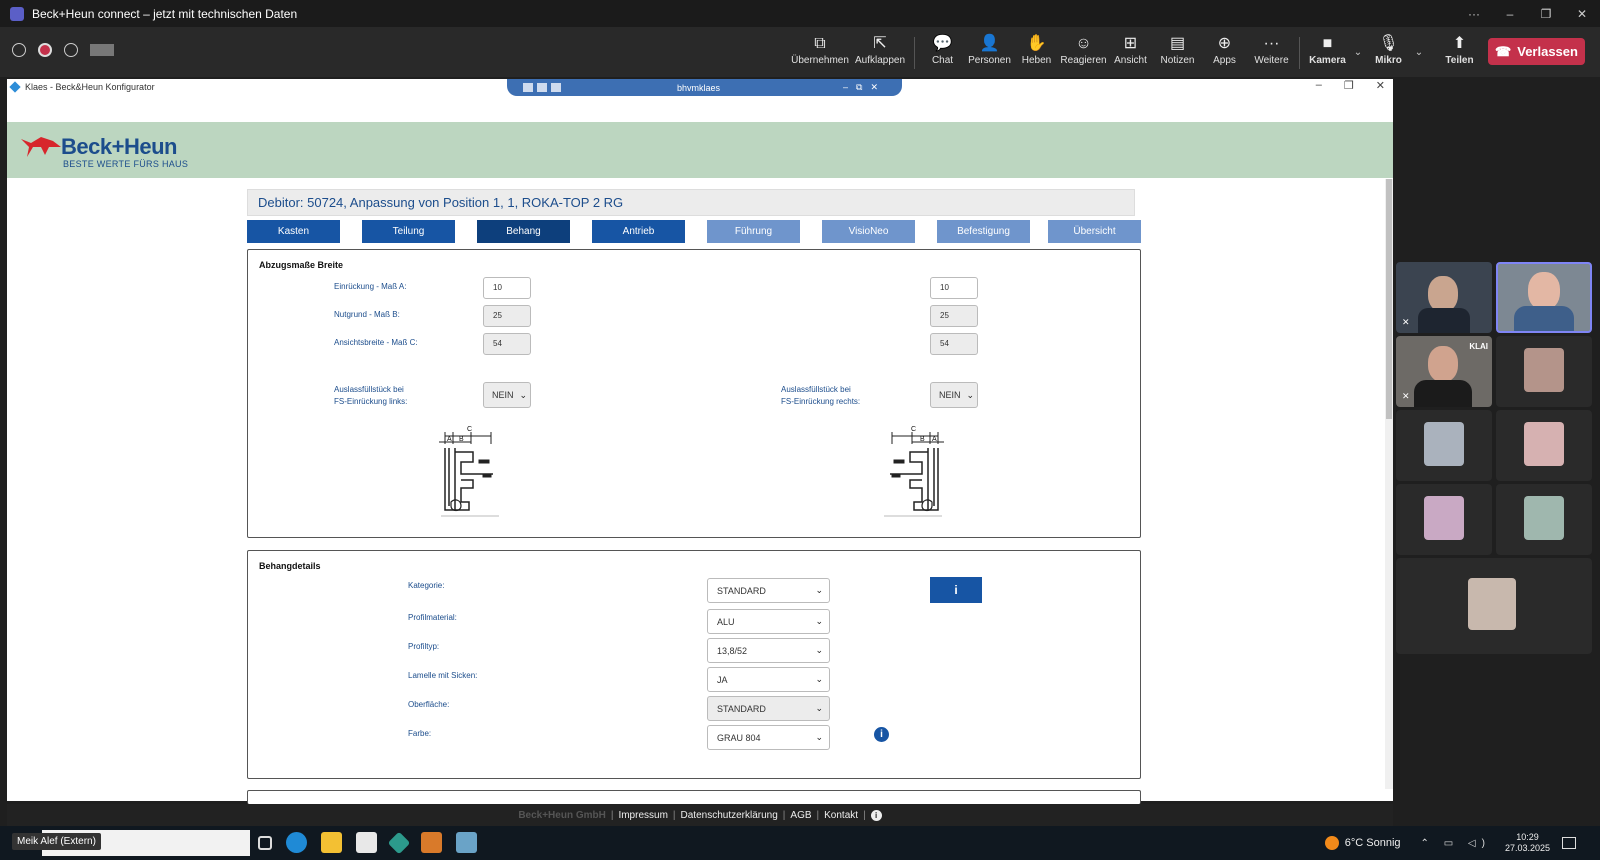 The width and height of the screenshot is (1600, 860). I want to click on take-control-button: ⧉ Übernehmen, so click(820, 49).